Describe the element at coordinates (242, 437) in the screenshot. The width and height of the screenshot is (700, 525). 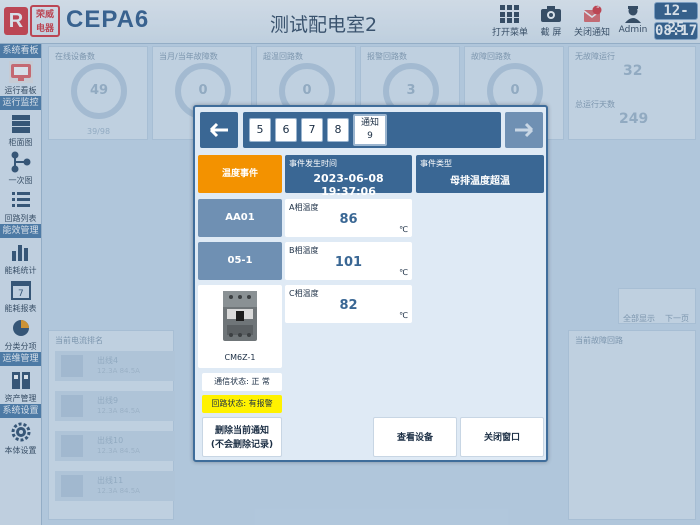
I see `delete-notification-button: 删除当前通知 (不会删除记录)` at that location.